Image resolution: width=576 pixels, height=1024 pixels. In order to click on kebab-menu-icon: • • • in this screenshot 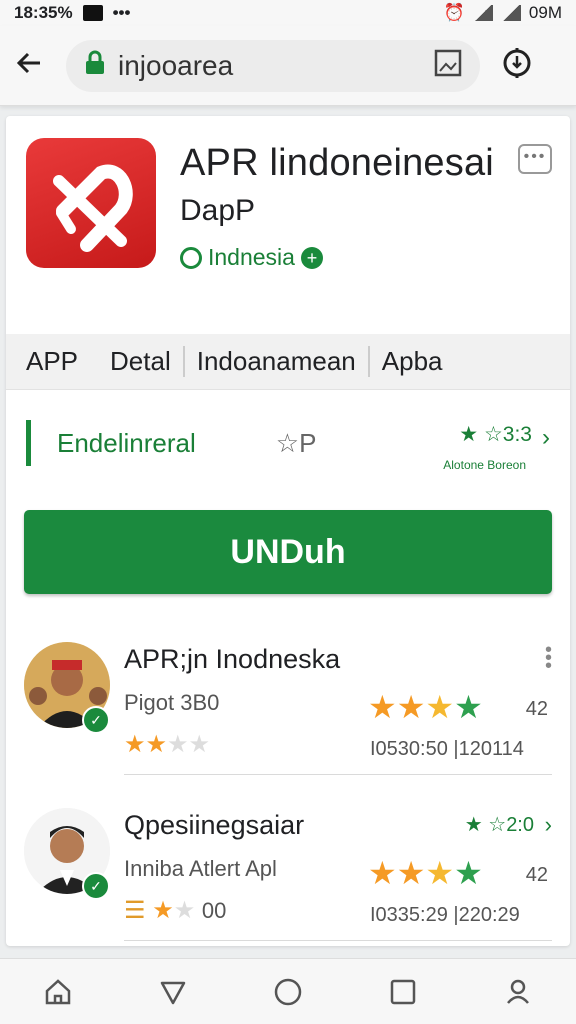, I will do `click(548, 658)`.